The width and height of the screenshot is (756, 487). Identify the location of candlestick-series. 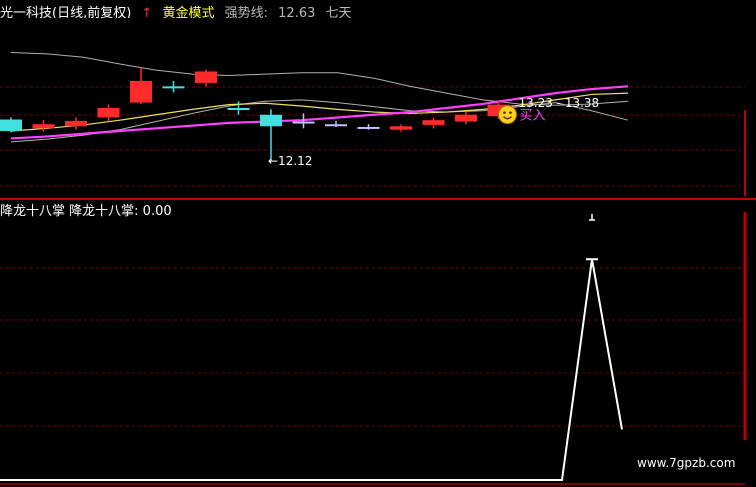
(255, 114).